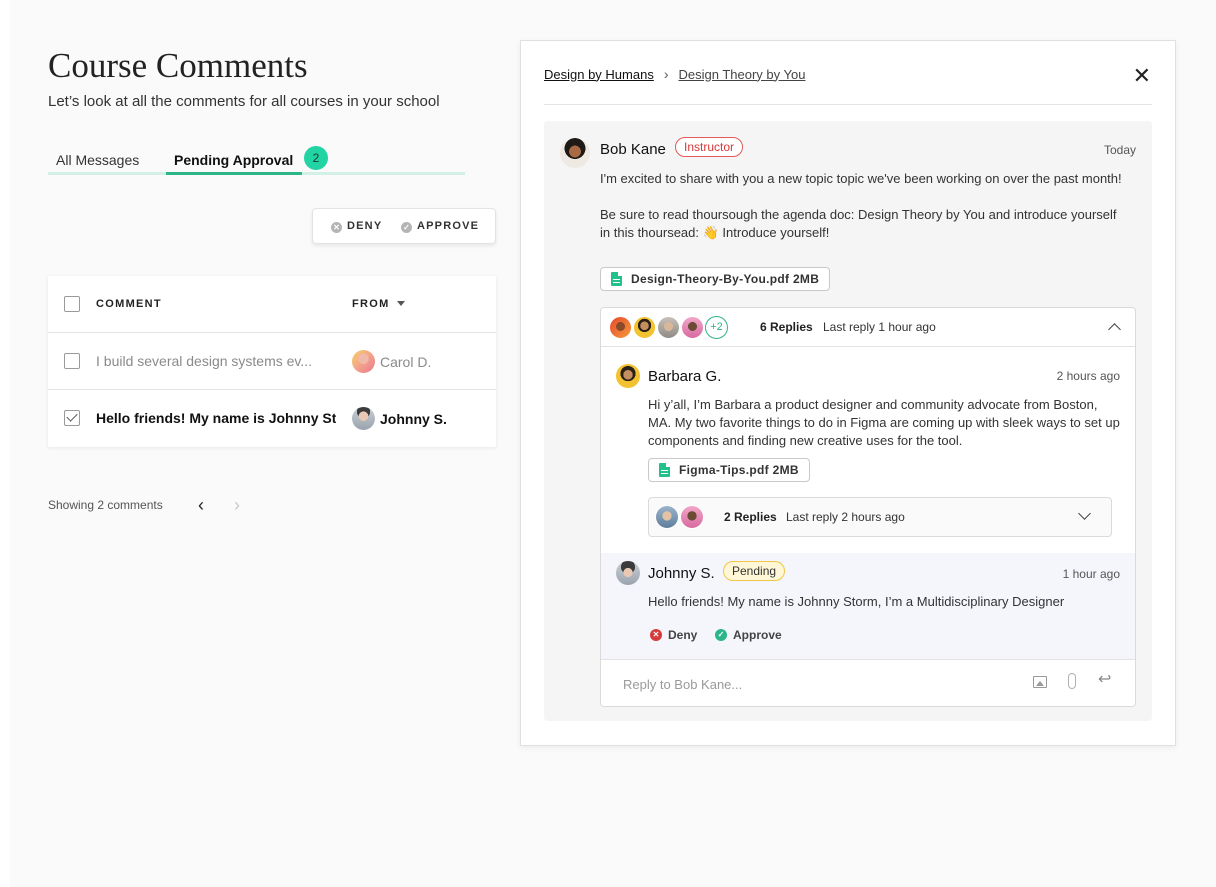 This screenshot has width=1216, height=887. What do you see at coordinates (1104, 680) in the screenshot?
I see `reply-icon: ↩` at bounding box center [1104, 680].